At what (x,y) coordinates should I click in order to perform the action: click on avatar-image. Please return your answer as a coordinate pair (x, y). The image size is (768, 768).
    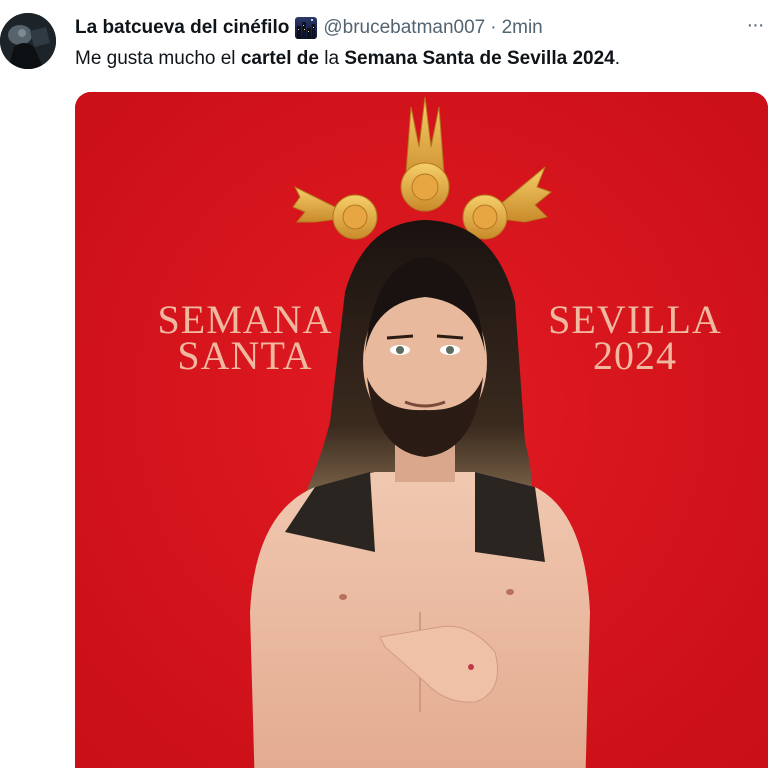
    Looking at the image, I should click on (28, 41).